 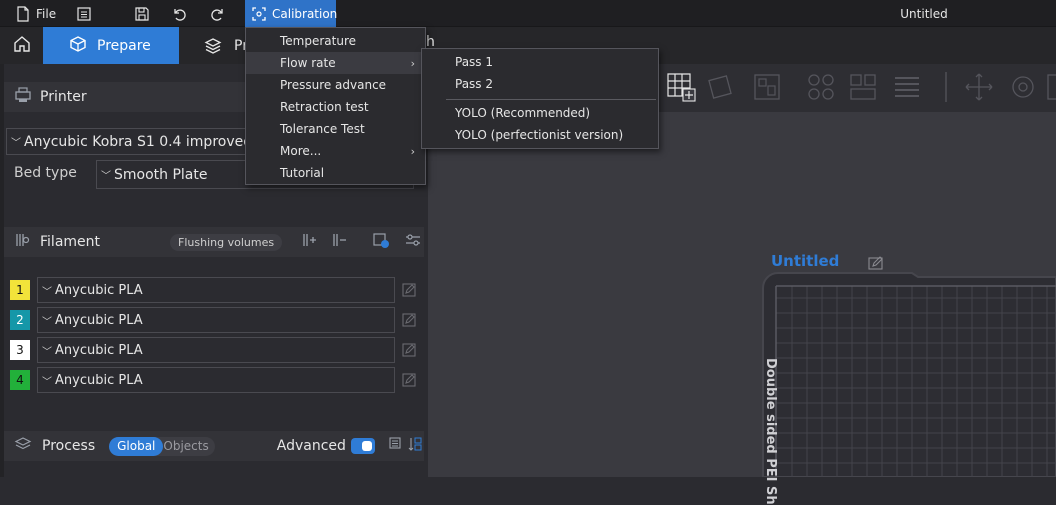 I want to click on advanced-switch, so click(x=362, y=446).